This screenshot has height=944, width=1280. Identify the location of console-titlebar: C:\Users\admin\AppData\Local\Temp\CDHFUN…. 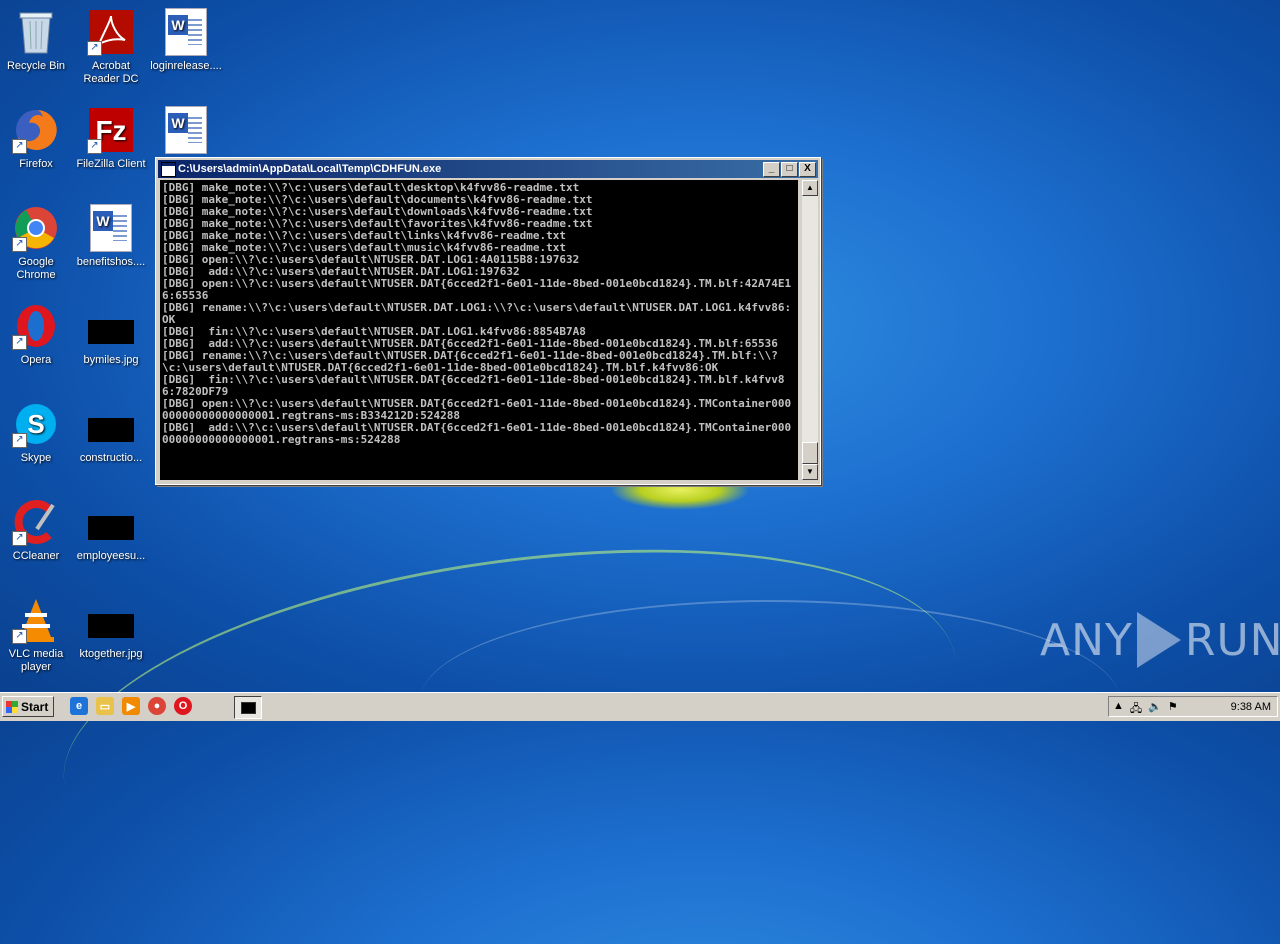
(488, 169).